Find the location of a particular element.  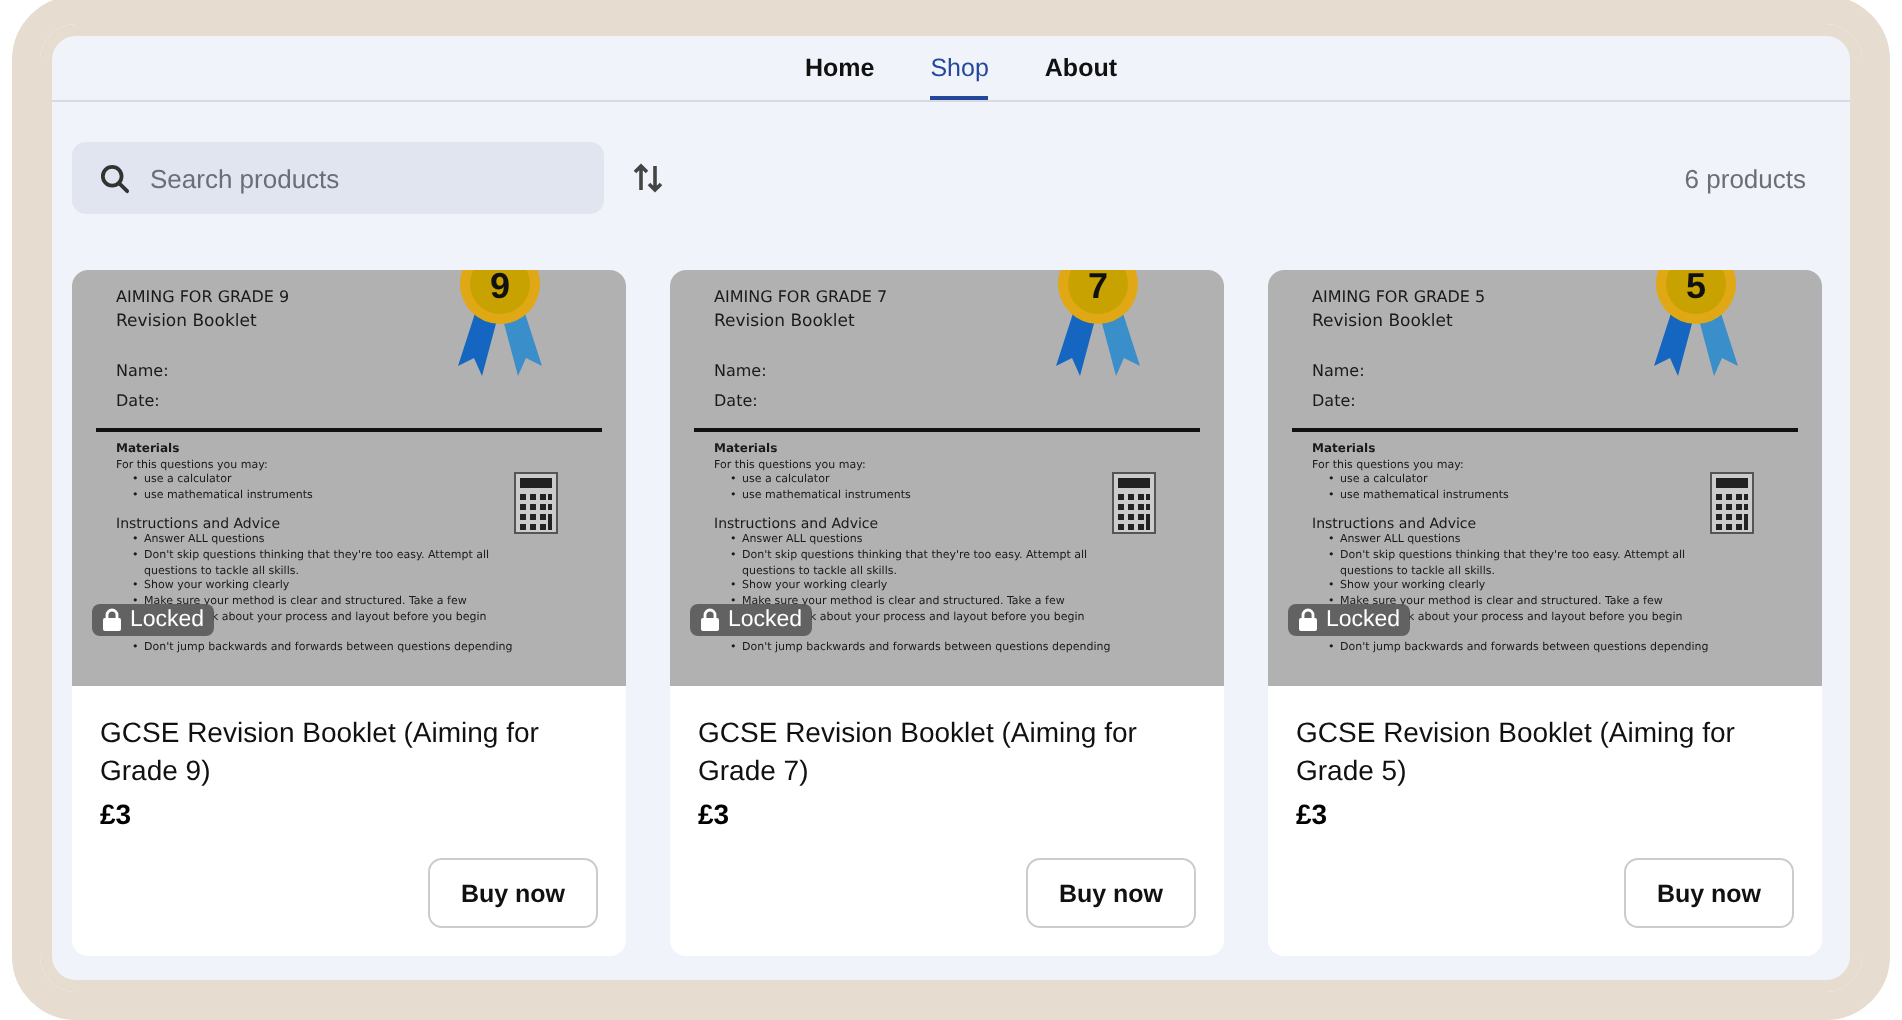

booklet-heading: AIMING FOR GRADE 5 is located at coordinates (1400, 298).